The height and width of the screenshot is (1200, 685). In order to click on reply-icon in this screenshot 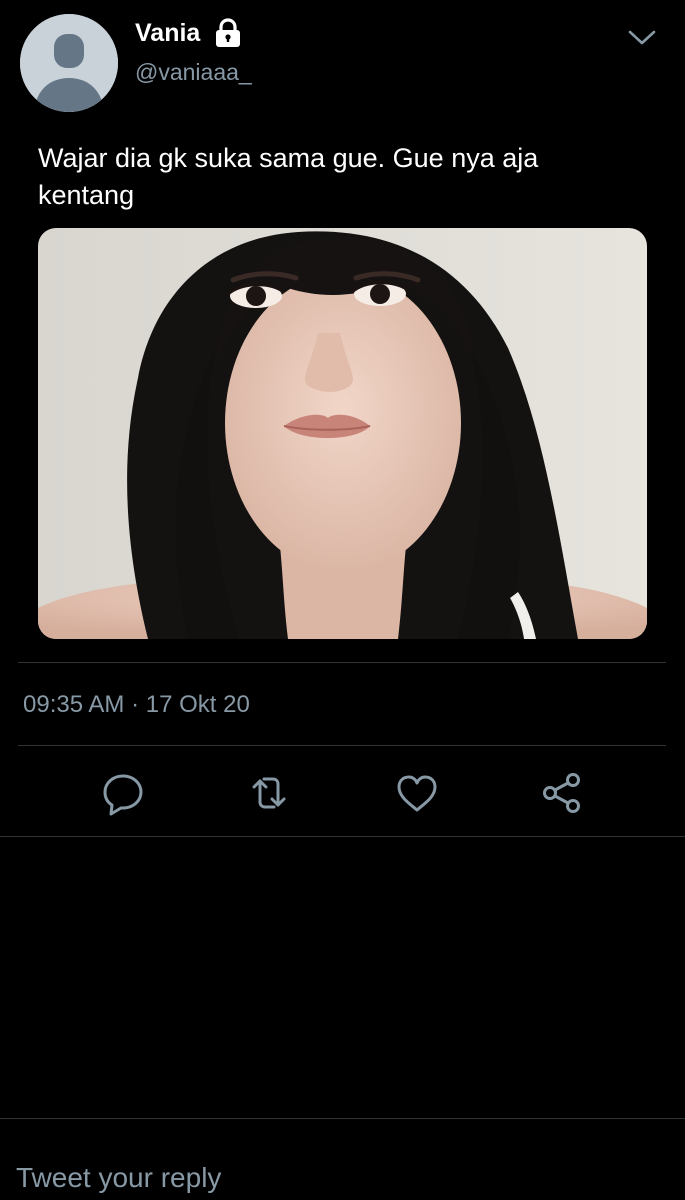, I will do `click(123, 793)`.